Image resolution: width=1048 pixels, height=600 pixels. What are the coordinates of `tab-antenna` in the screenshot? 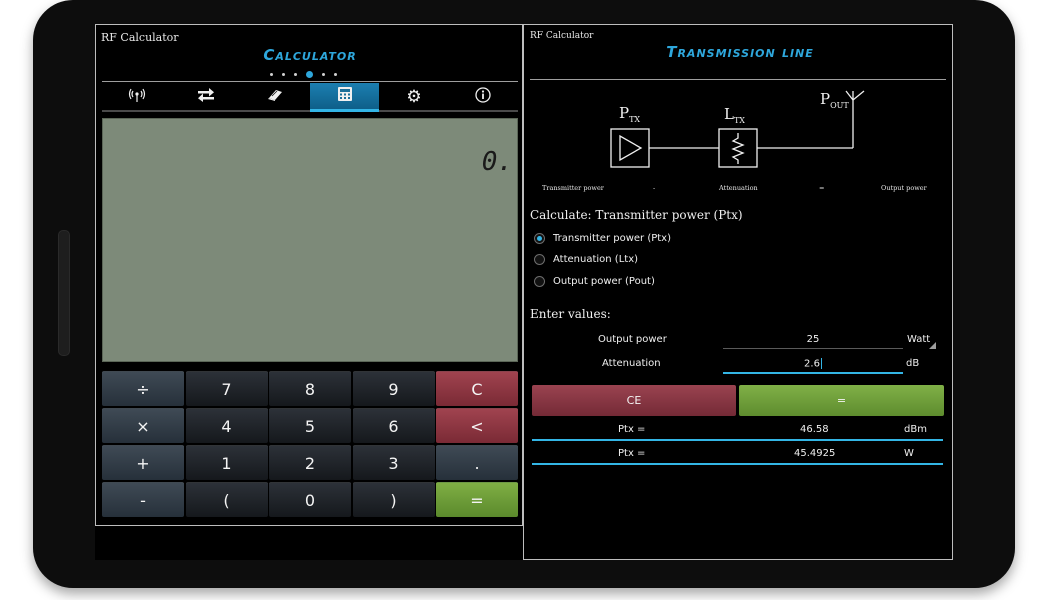 It's located at (136, 96).